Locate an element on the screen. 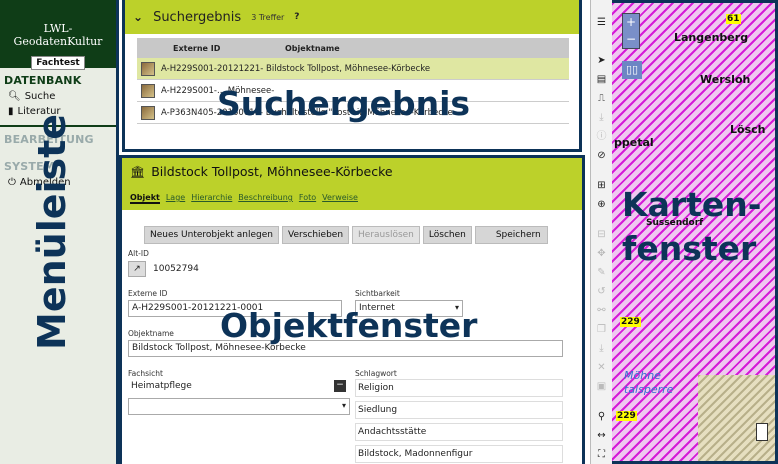  zoom-control: + − is located at coordinates (631, 31).